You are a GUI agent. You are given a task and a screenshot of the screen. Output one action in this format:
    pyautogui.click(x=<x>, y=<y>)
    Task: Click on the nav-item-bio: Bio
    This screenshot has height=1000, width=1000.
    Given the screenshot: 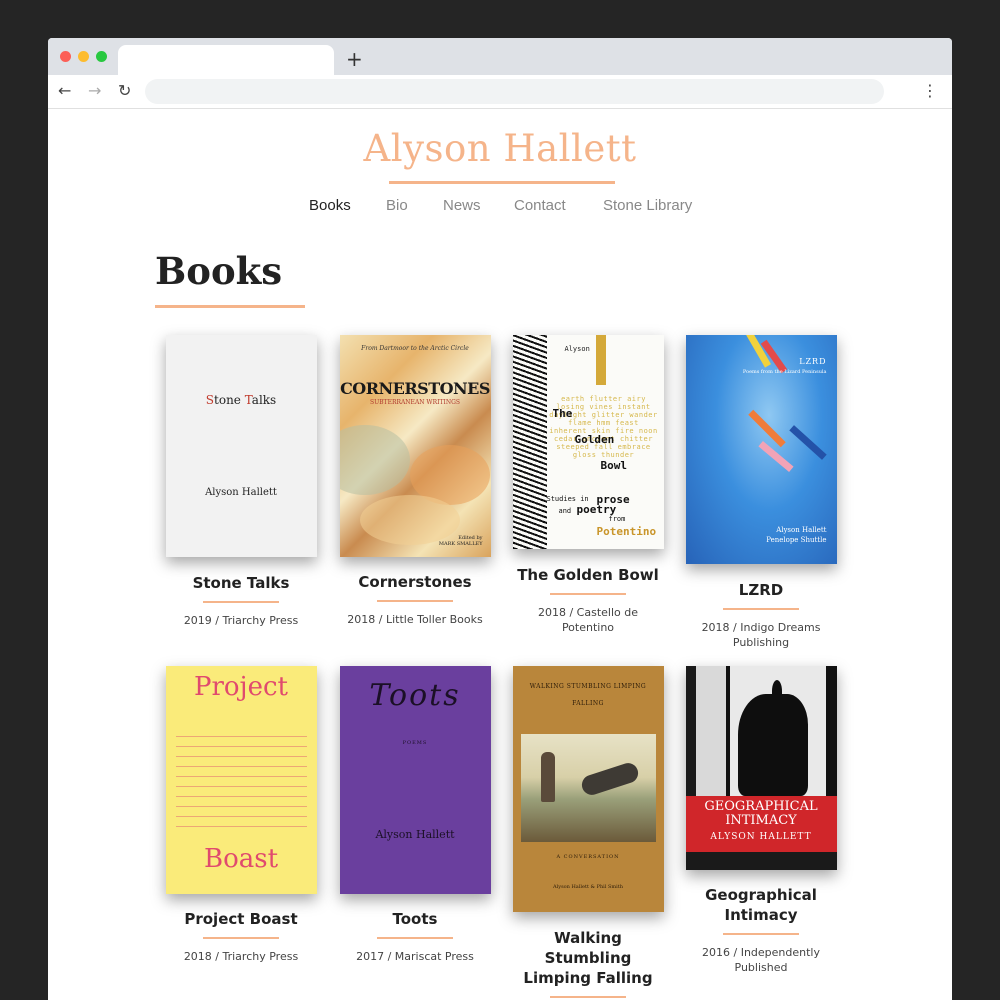 What is the action you would take?
    pyautogui.click(x=397, y=205)
    